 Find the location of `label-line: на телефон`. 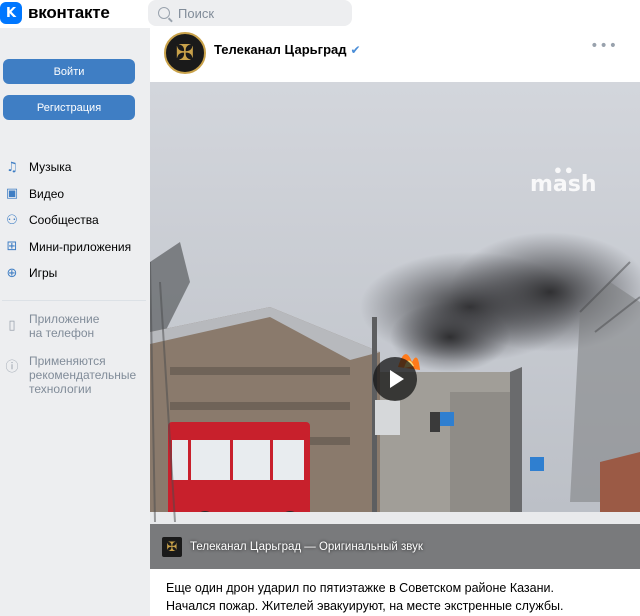

label-line: на телефон is located at coordinates (62, 333).